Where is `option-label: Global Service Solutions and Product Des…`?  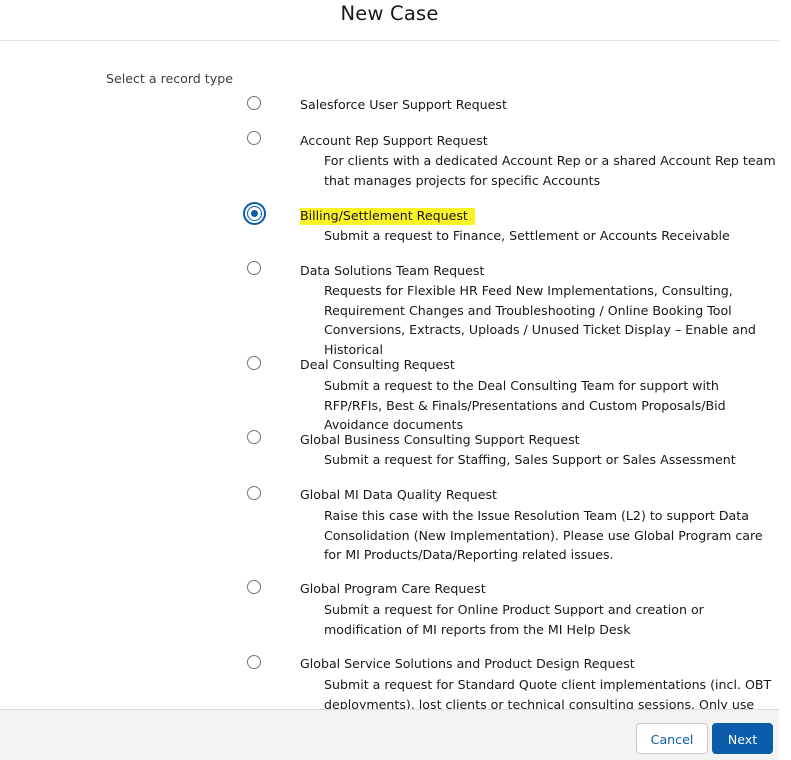 option-label: Global Service Solutions and Product Des… is located at coordinates (467, 663).